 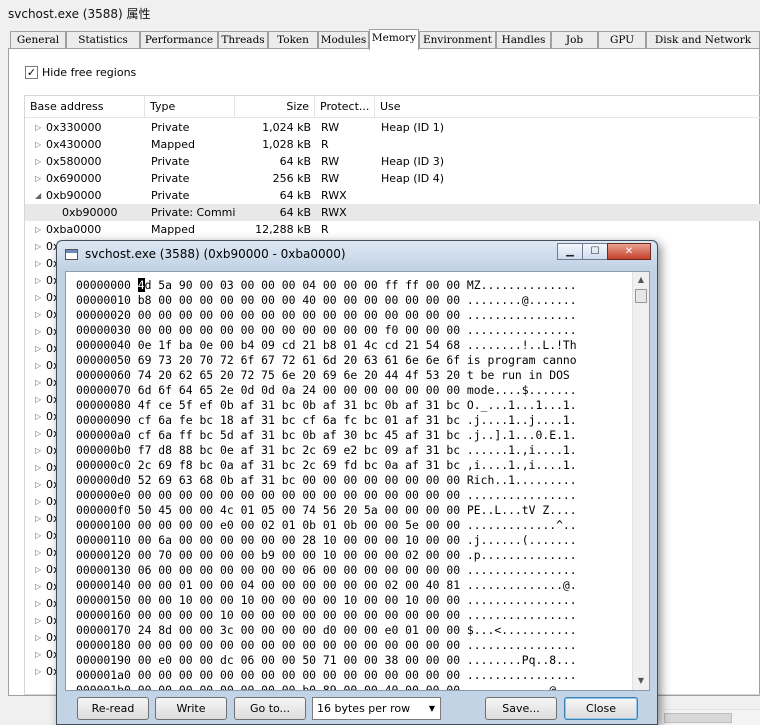 I want to click on table-row: 0xb90000 Private: Commit 64 kB RWX, so click(x=392, y=212).